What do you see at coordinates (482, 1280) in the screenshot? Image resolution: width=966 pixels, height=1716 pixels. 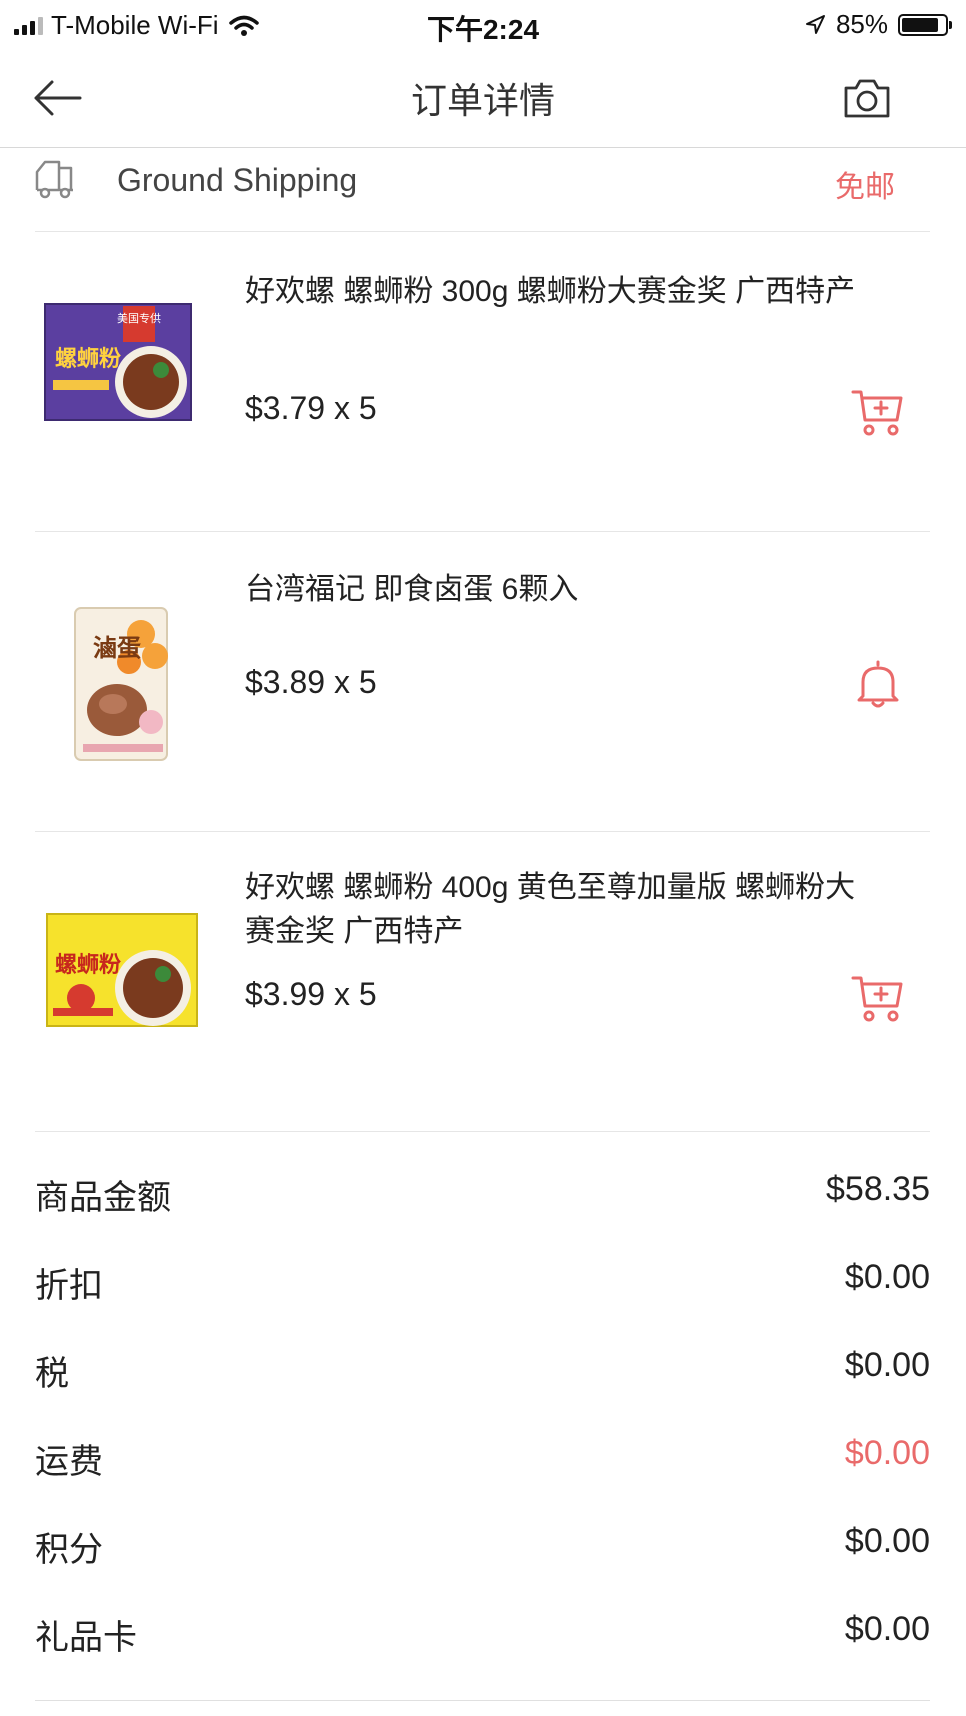 I see `summary-row-discount: 折扣 $0.00` at bounding box center [482, 1280].